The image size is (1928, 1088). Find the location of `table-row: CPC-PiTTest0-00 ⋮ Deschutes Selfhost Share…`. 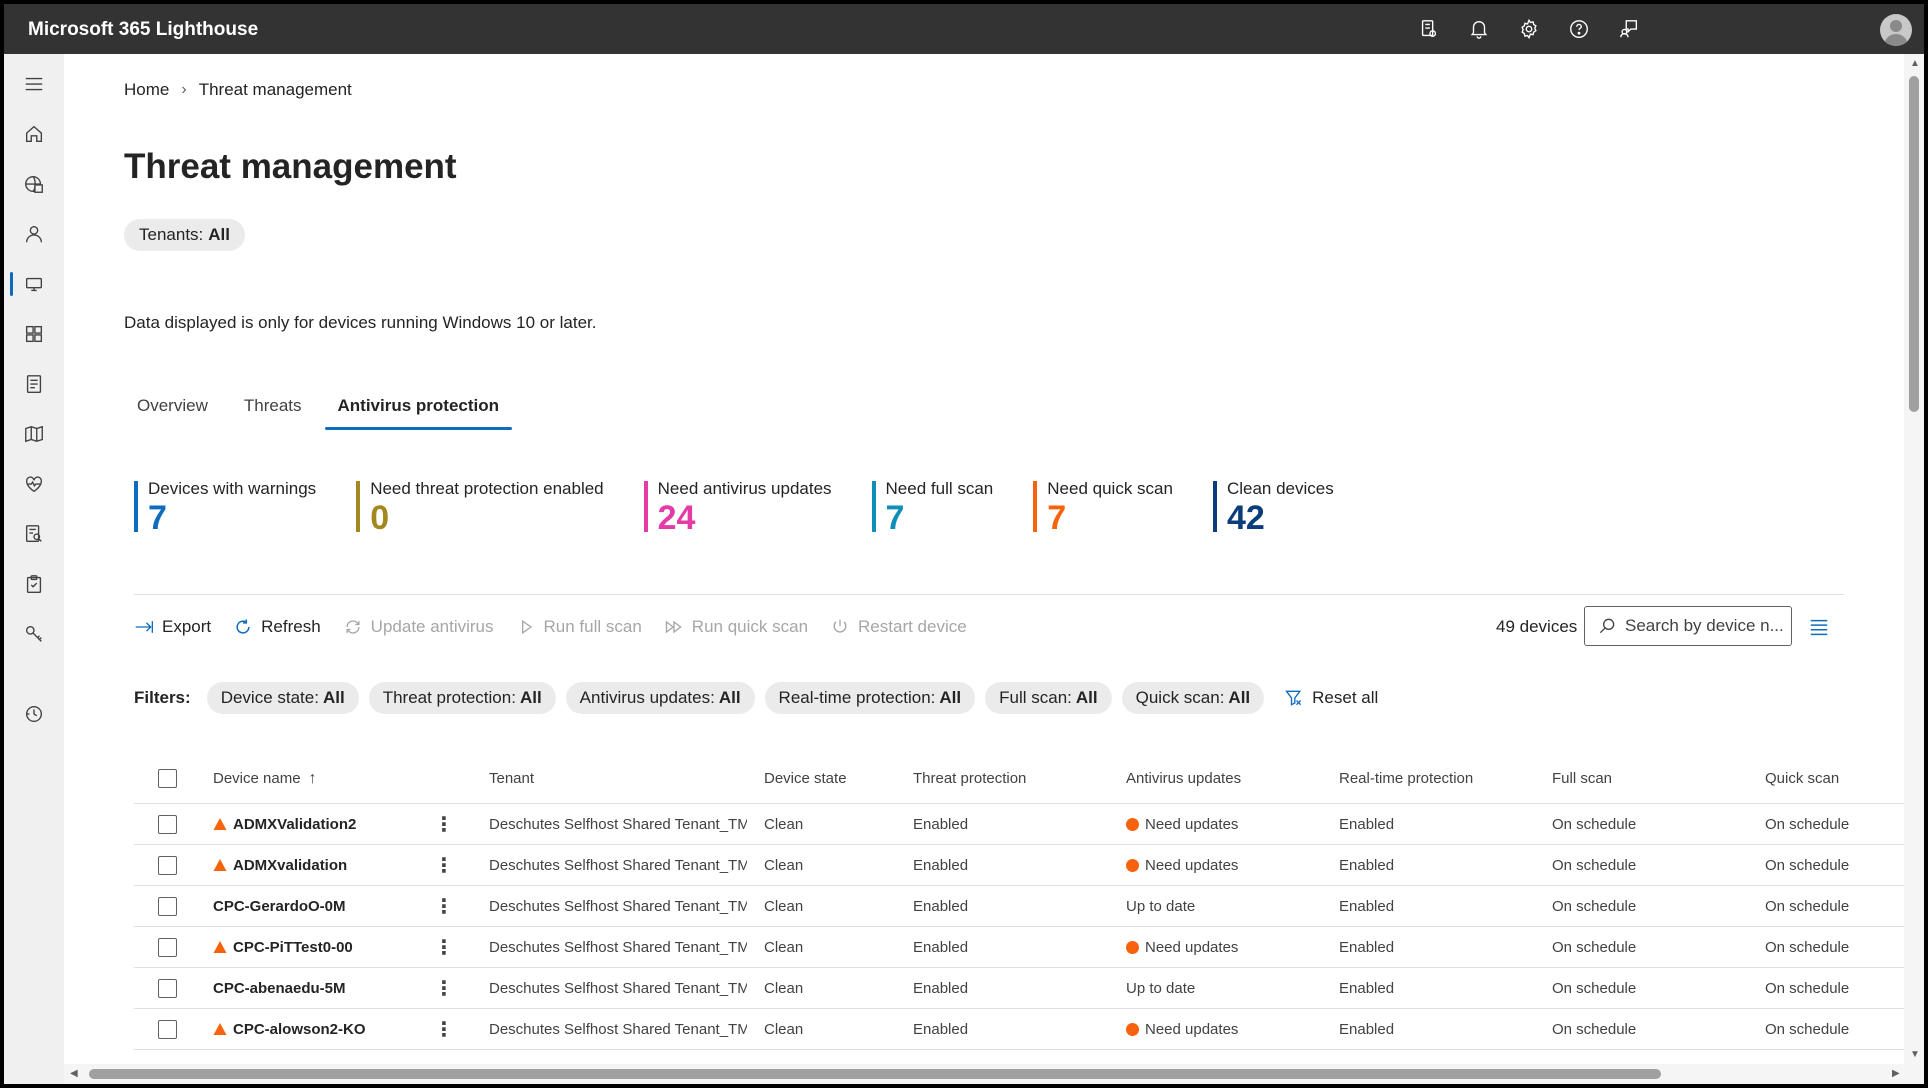

table-row: CPC-PiTTest0-00 ⋮ Deschutes Selfhost Share… is located at coordinates (1029, 947).